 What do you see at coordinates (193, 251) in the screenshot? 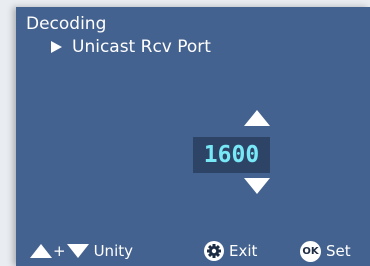
I see `footer-hints: + Unity Exit OK Set` at bounding box center [193, 251].